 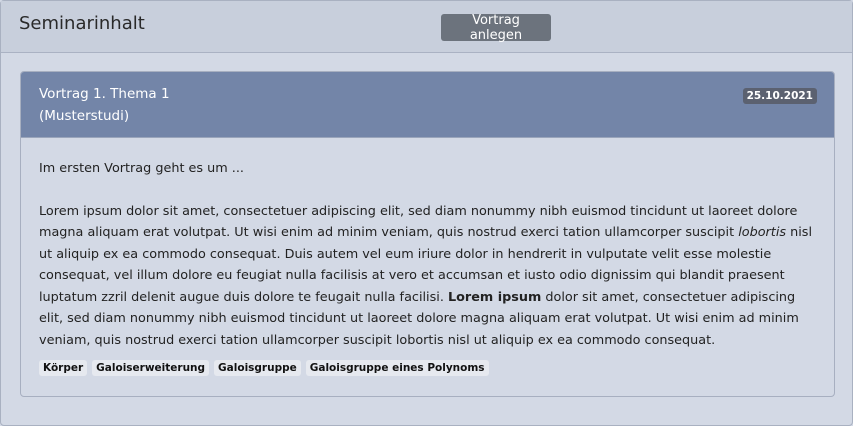 I want to click on date-badge: 25.10.2021, so click(x=779, y=96).